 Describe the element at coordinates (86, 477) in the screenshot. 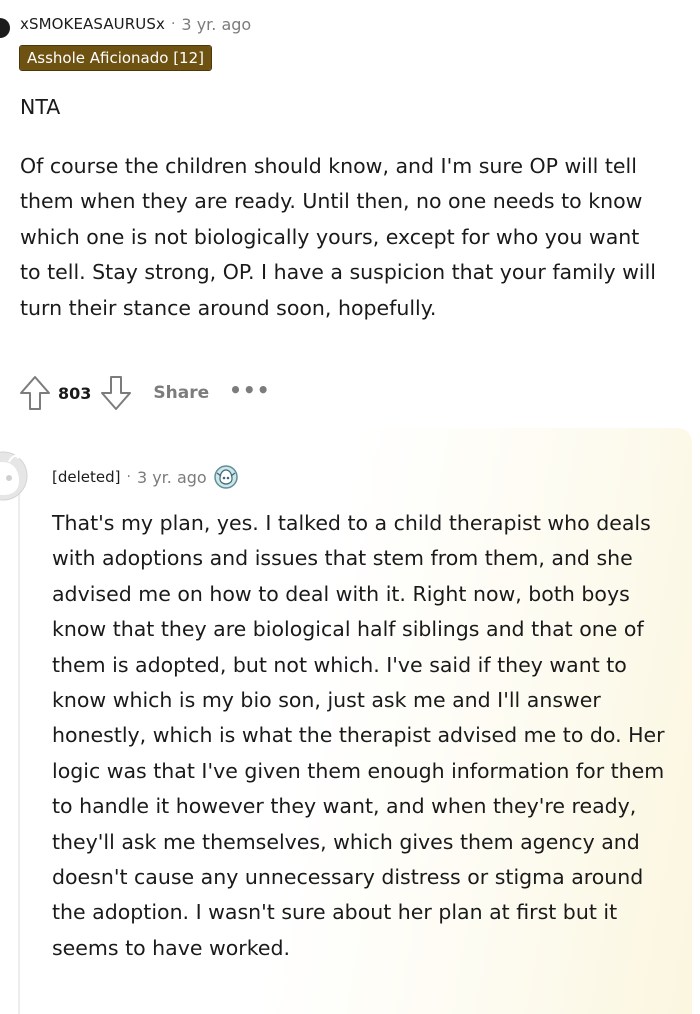

I see `reply-author: [deleted]` at that location.